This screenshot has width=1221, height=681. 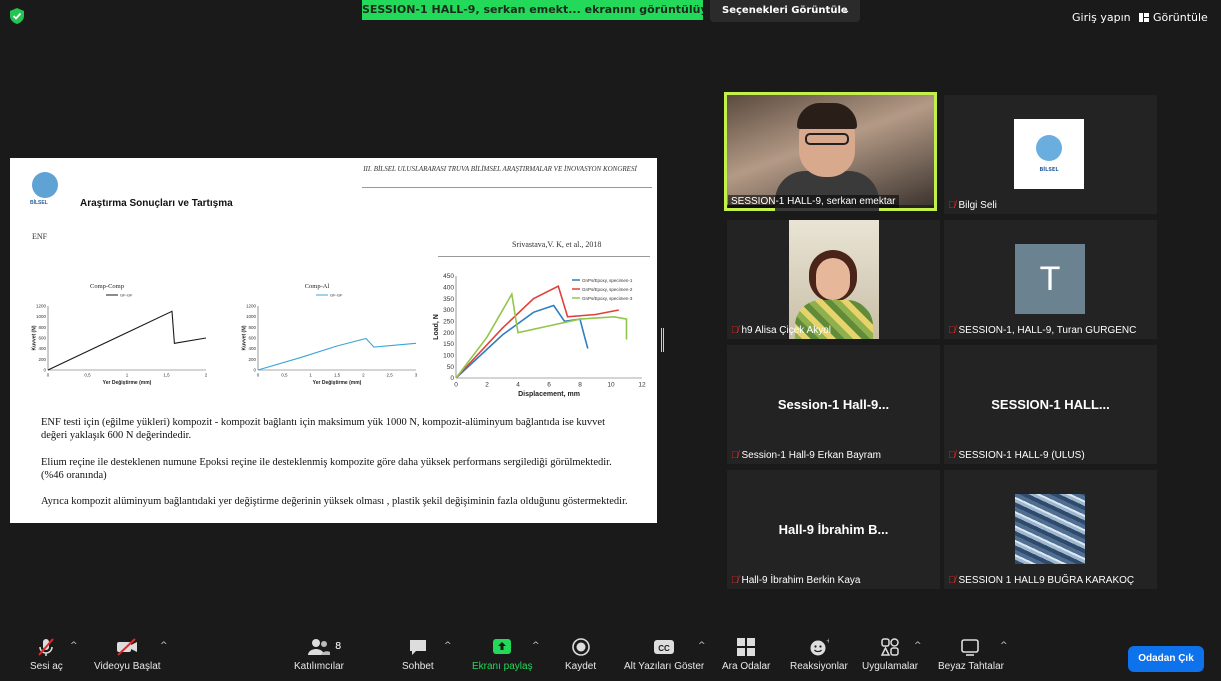 What do you see at coordinates (544, 256) in the screenshot?
I see `reference-divider` at bounding box center [544, 256].